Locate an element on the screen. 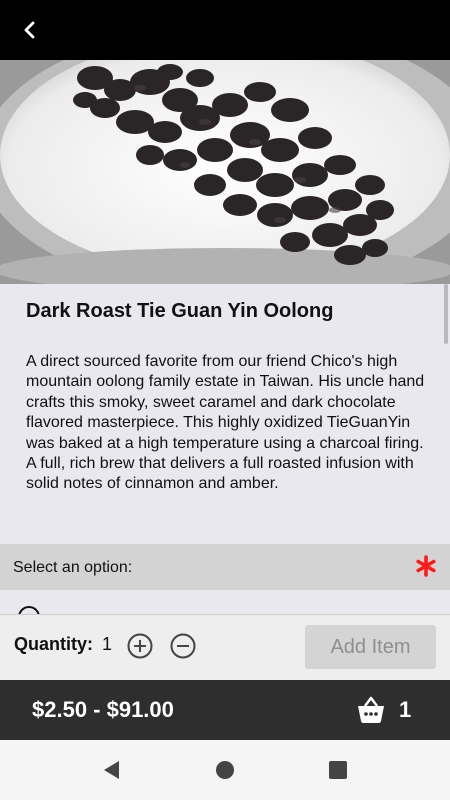 This screenshot has width=450, height=800. option-radio is located at coordinates (29, 610).